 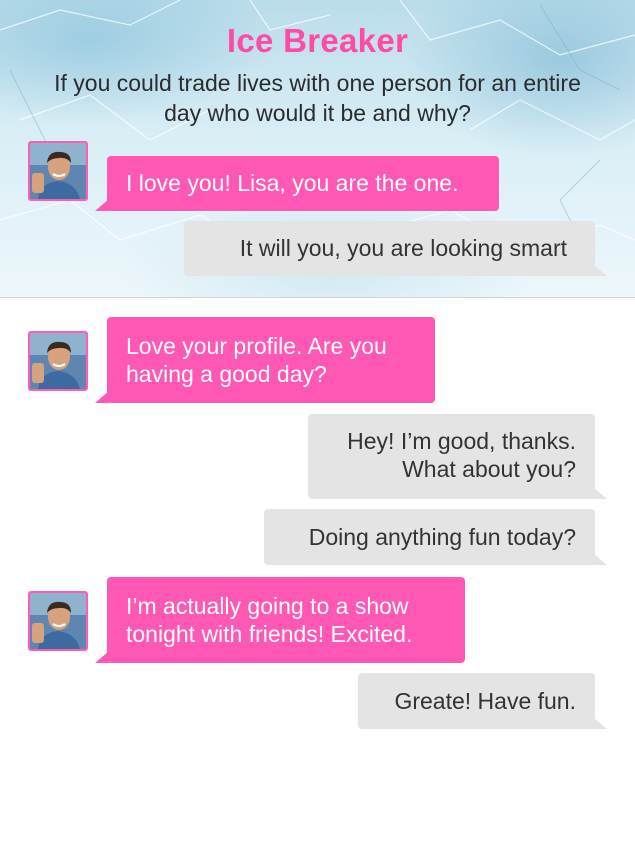 What do you see at coordinates (435, 537) in the screenshot?
I see `outgoing-message: Doing anything fun today?` at bounding box center [435, 537].